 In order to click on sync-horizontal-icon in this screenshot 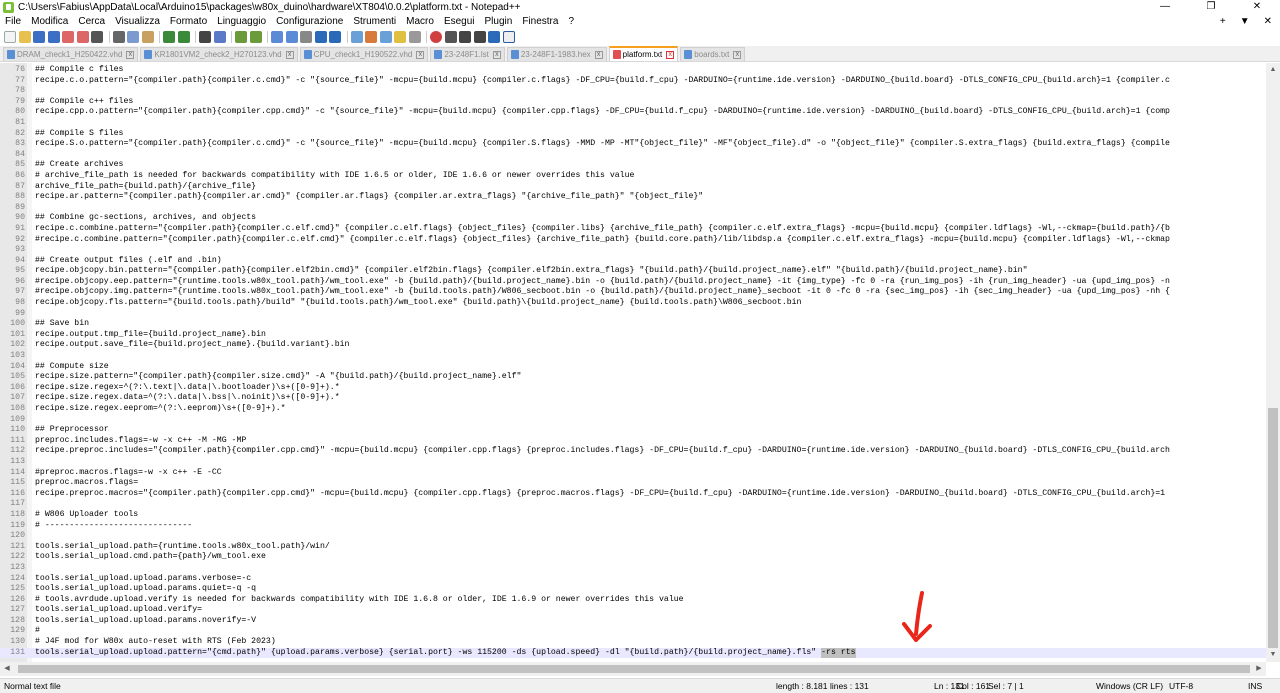, I will do `click(291, 37)`.